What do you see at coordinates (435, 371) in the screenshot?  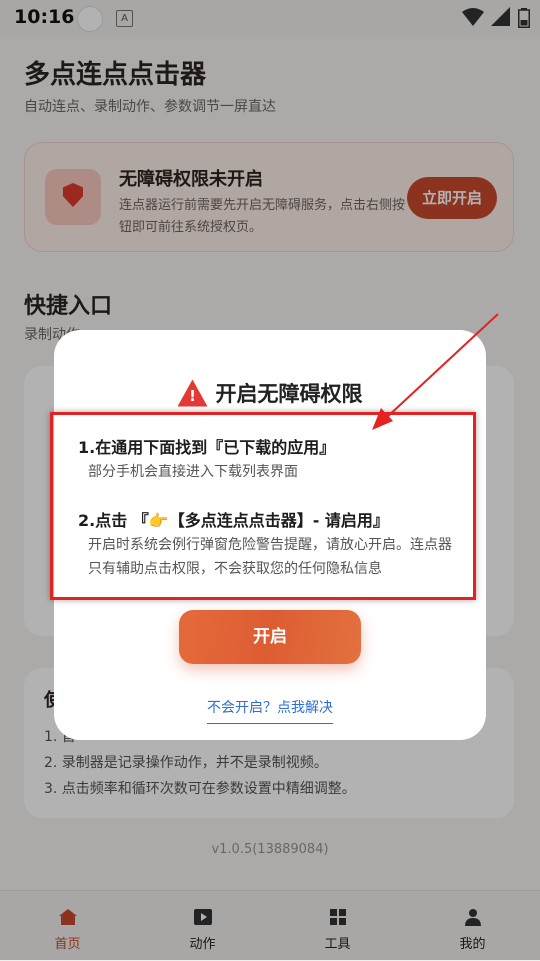 I see `annotation-arrow-icon` at bounding box center [435, 371].